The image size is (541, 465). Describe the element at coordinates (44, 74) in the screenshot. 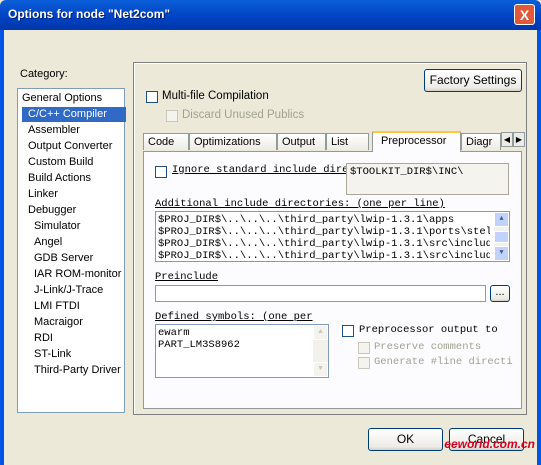

I see `category-label: Category:` at that location.